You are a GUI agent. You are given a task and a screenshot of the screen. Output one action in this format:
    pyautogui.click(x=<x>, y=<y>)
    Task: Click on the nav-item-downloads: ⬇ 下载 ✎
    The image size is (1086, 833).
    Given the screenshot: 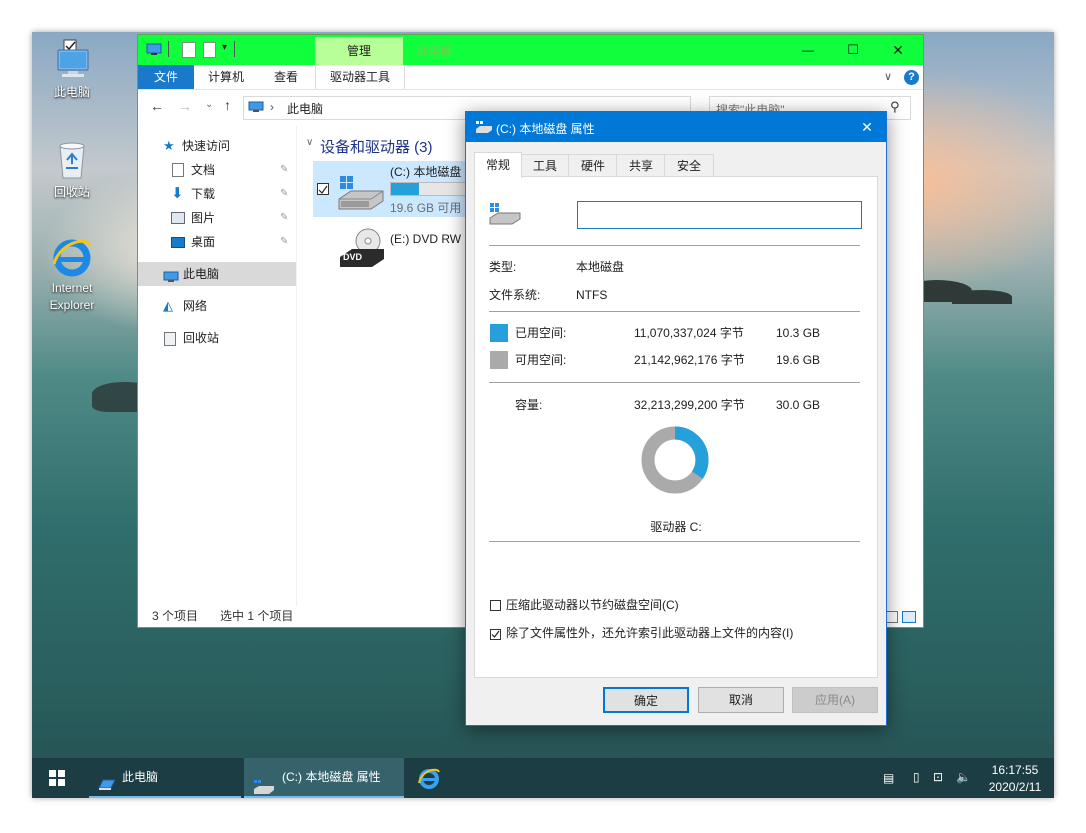 What is the action you would take?
    pyautogui.click(x=217, y=194)
    